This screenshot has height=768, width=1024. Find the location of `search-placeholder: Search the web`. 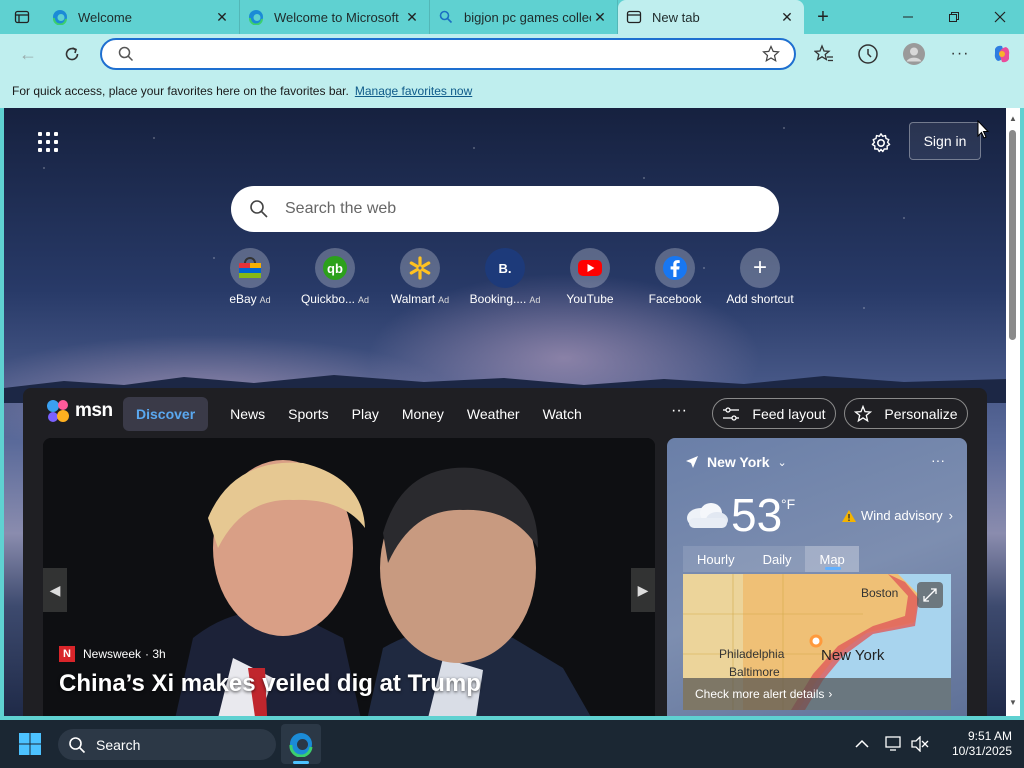

search-placeholder: Search the web is located at coordinates (341, 208).